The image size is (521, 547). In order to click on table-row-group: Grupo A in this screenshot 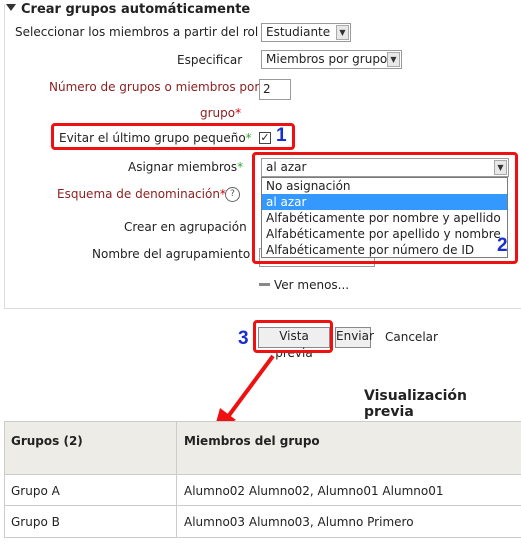, I will do `click(35, 491)`.